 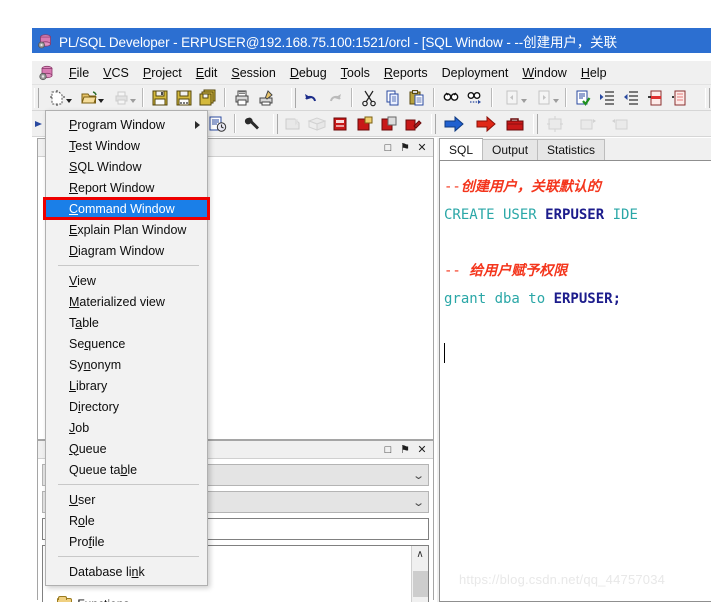 What do you see at coordinates (513, 98) in the screenshot?
I see `previous-page-icon` at bounding box center [513, 98].